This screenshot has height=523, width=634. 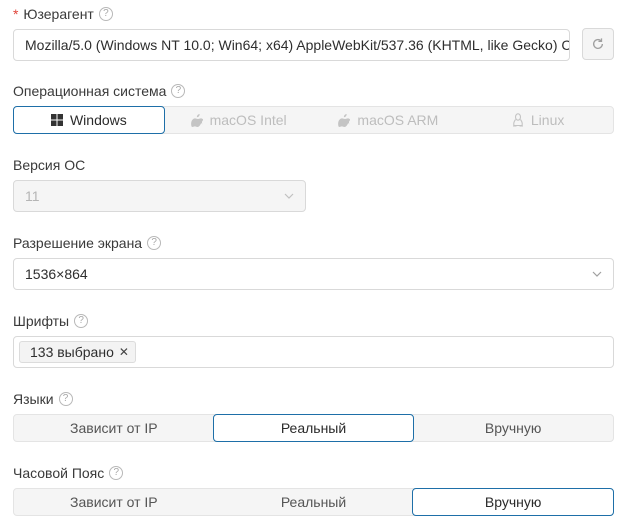 I want to click on timezone-option-label: Реальный, so click(x=313, y=502).